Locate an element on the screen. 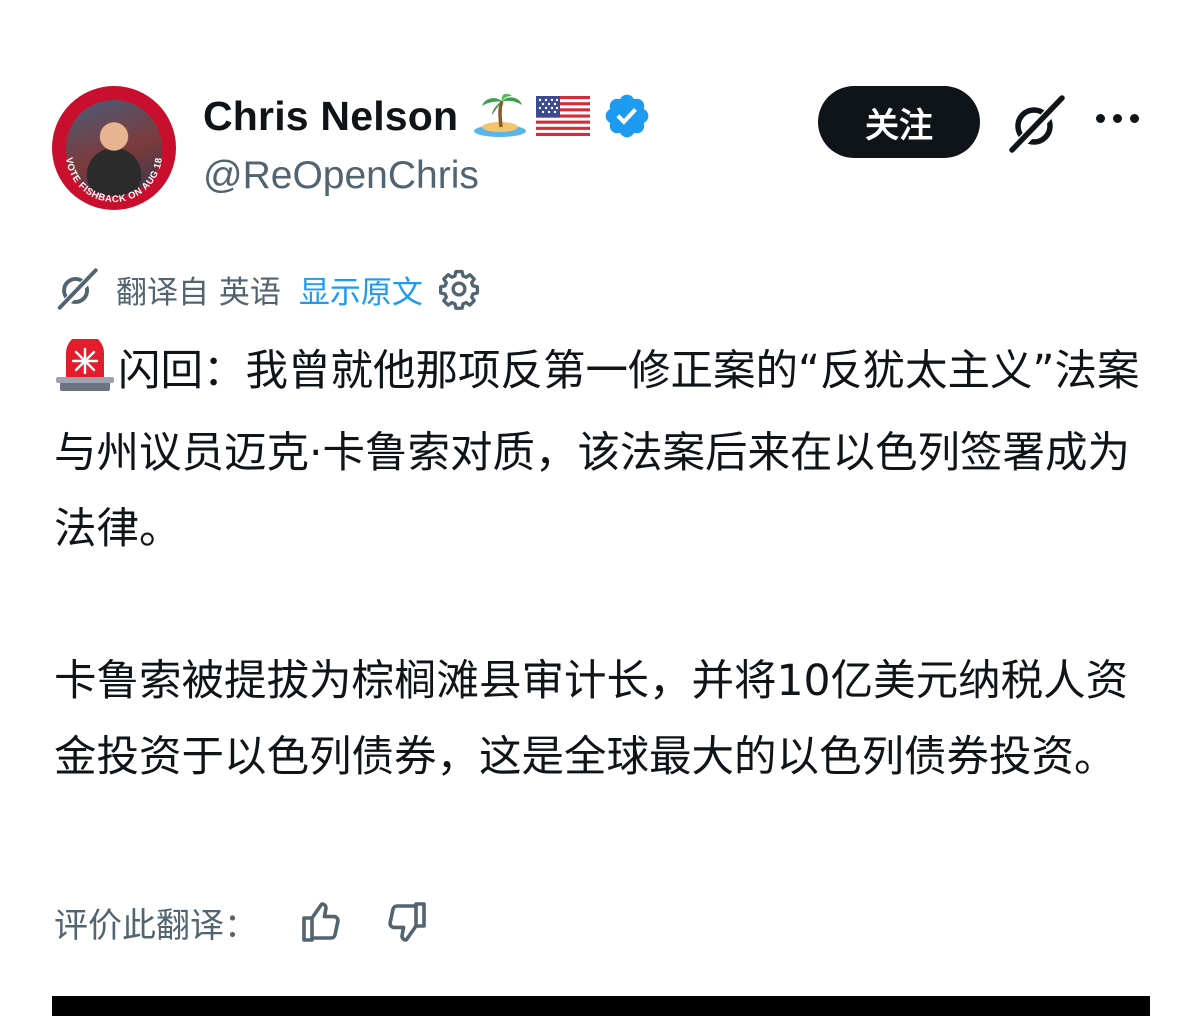 Image resolution: width=1200 pixels, height=1016 pixels. translation-bar: 翻译自 英语 显示原文 is located at coordinates (267, 289).